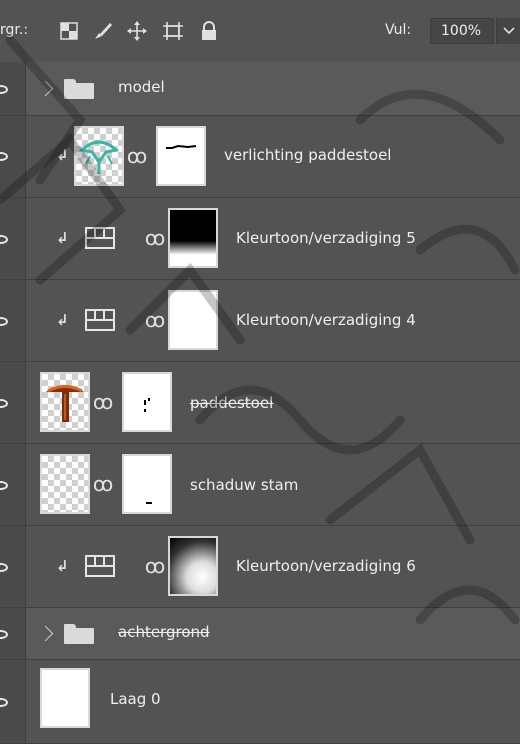  I want to click on layer-row-kleurtoon-6: ↲ ꝏ Kleurtoon/verzadiging 6, so click(260, 567).